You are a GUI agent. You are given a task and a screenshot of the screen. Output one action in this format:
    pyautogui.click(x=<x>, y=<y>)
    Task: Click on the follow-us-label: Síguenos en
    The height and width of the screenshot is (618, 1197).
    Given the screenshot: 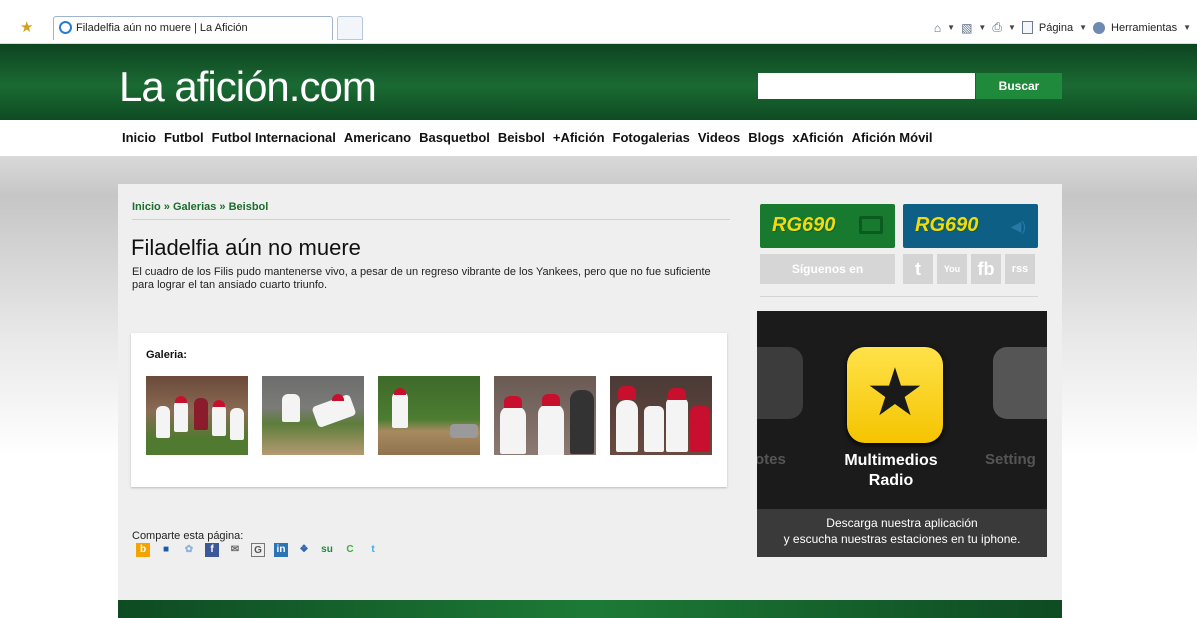 What is the action you would take?
    pyautogui.click(x=827, y=269)
    